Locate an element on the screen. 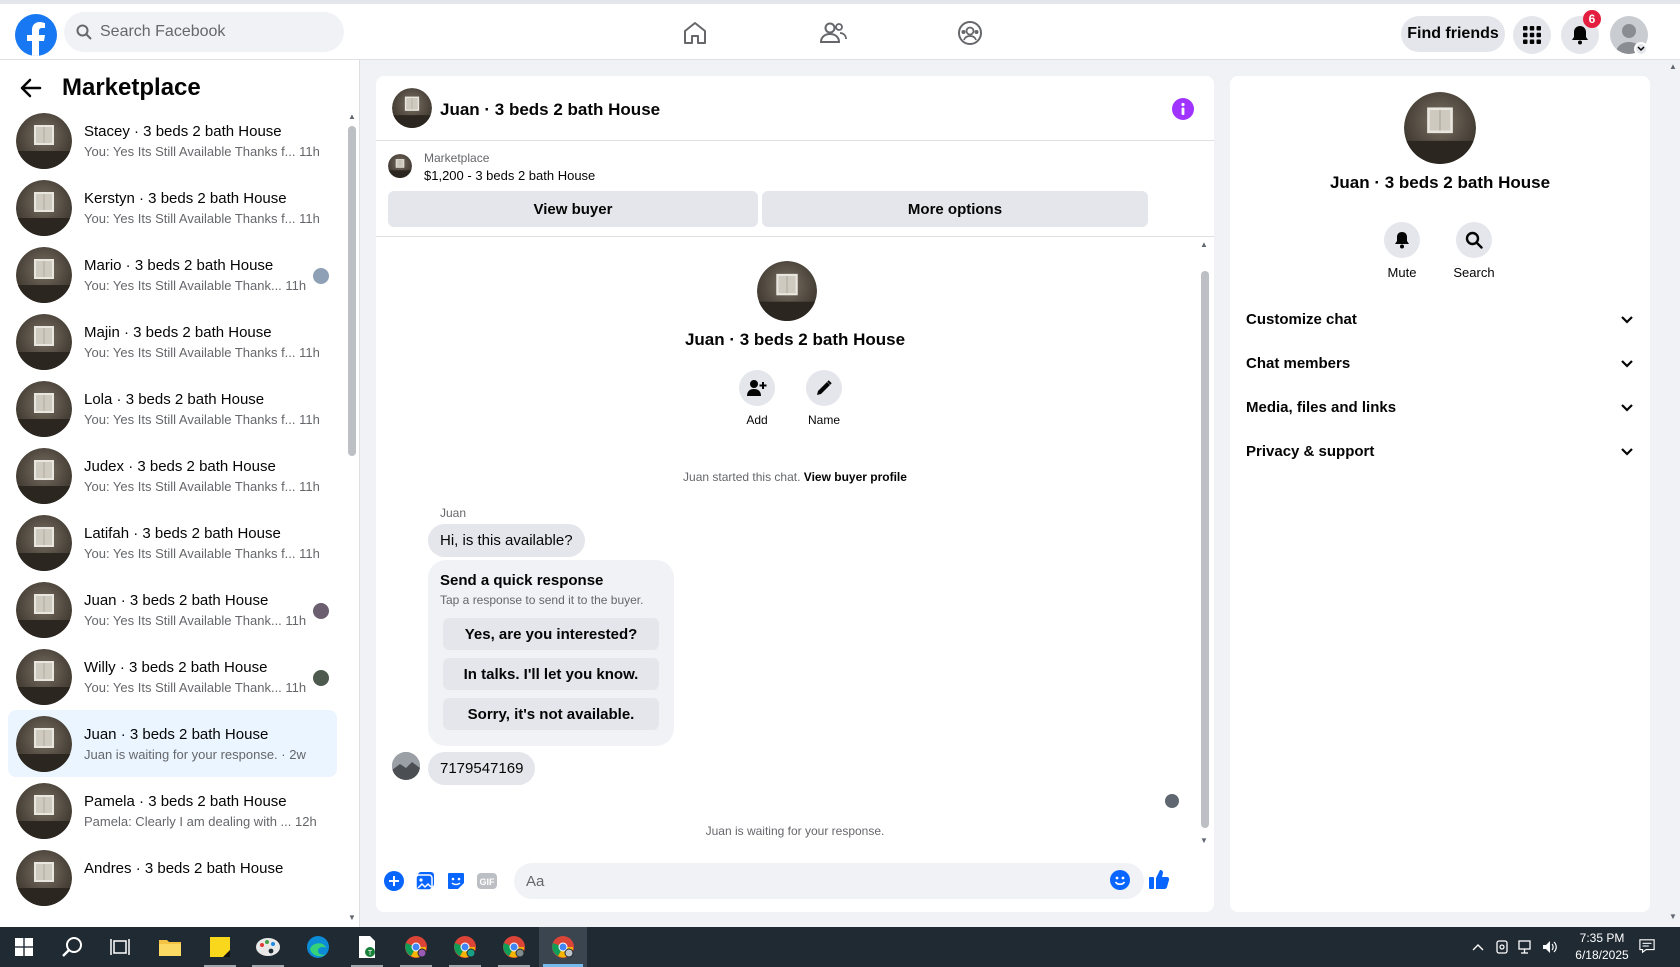 The height and width of the screenshot is (967, 1680). contact-avatar is located at coordinates (787, 291).